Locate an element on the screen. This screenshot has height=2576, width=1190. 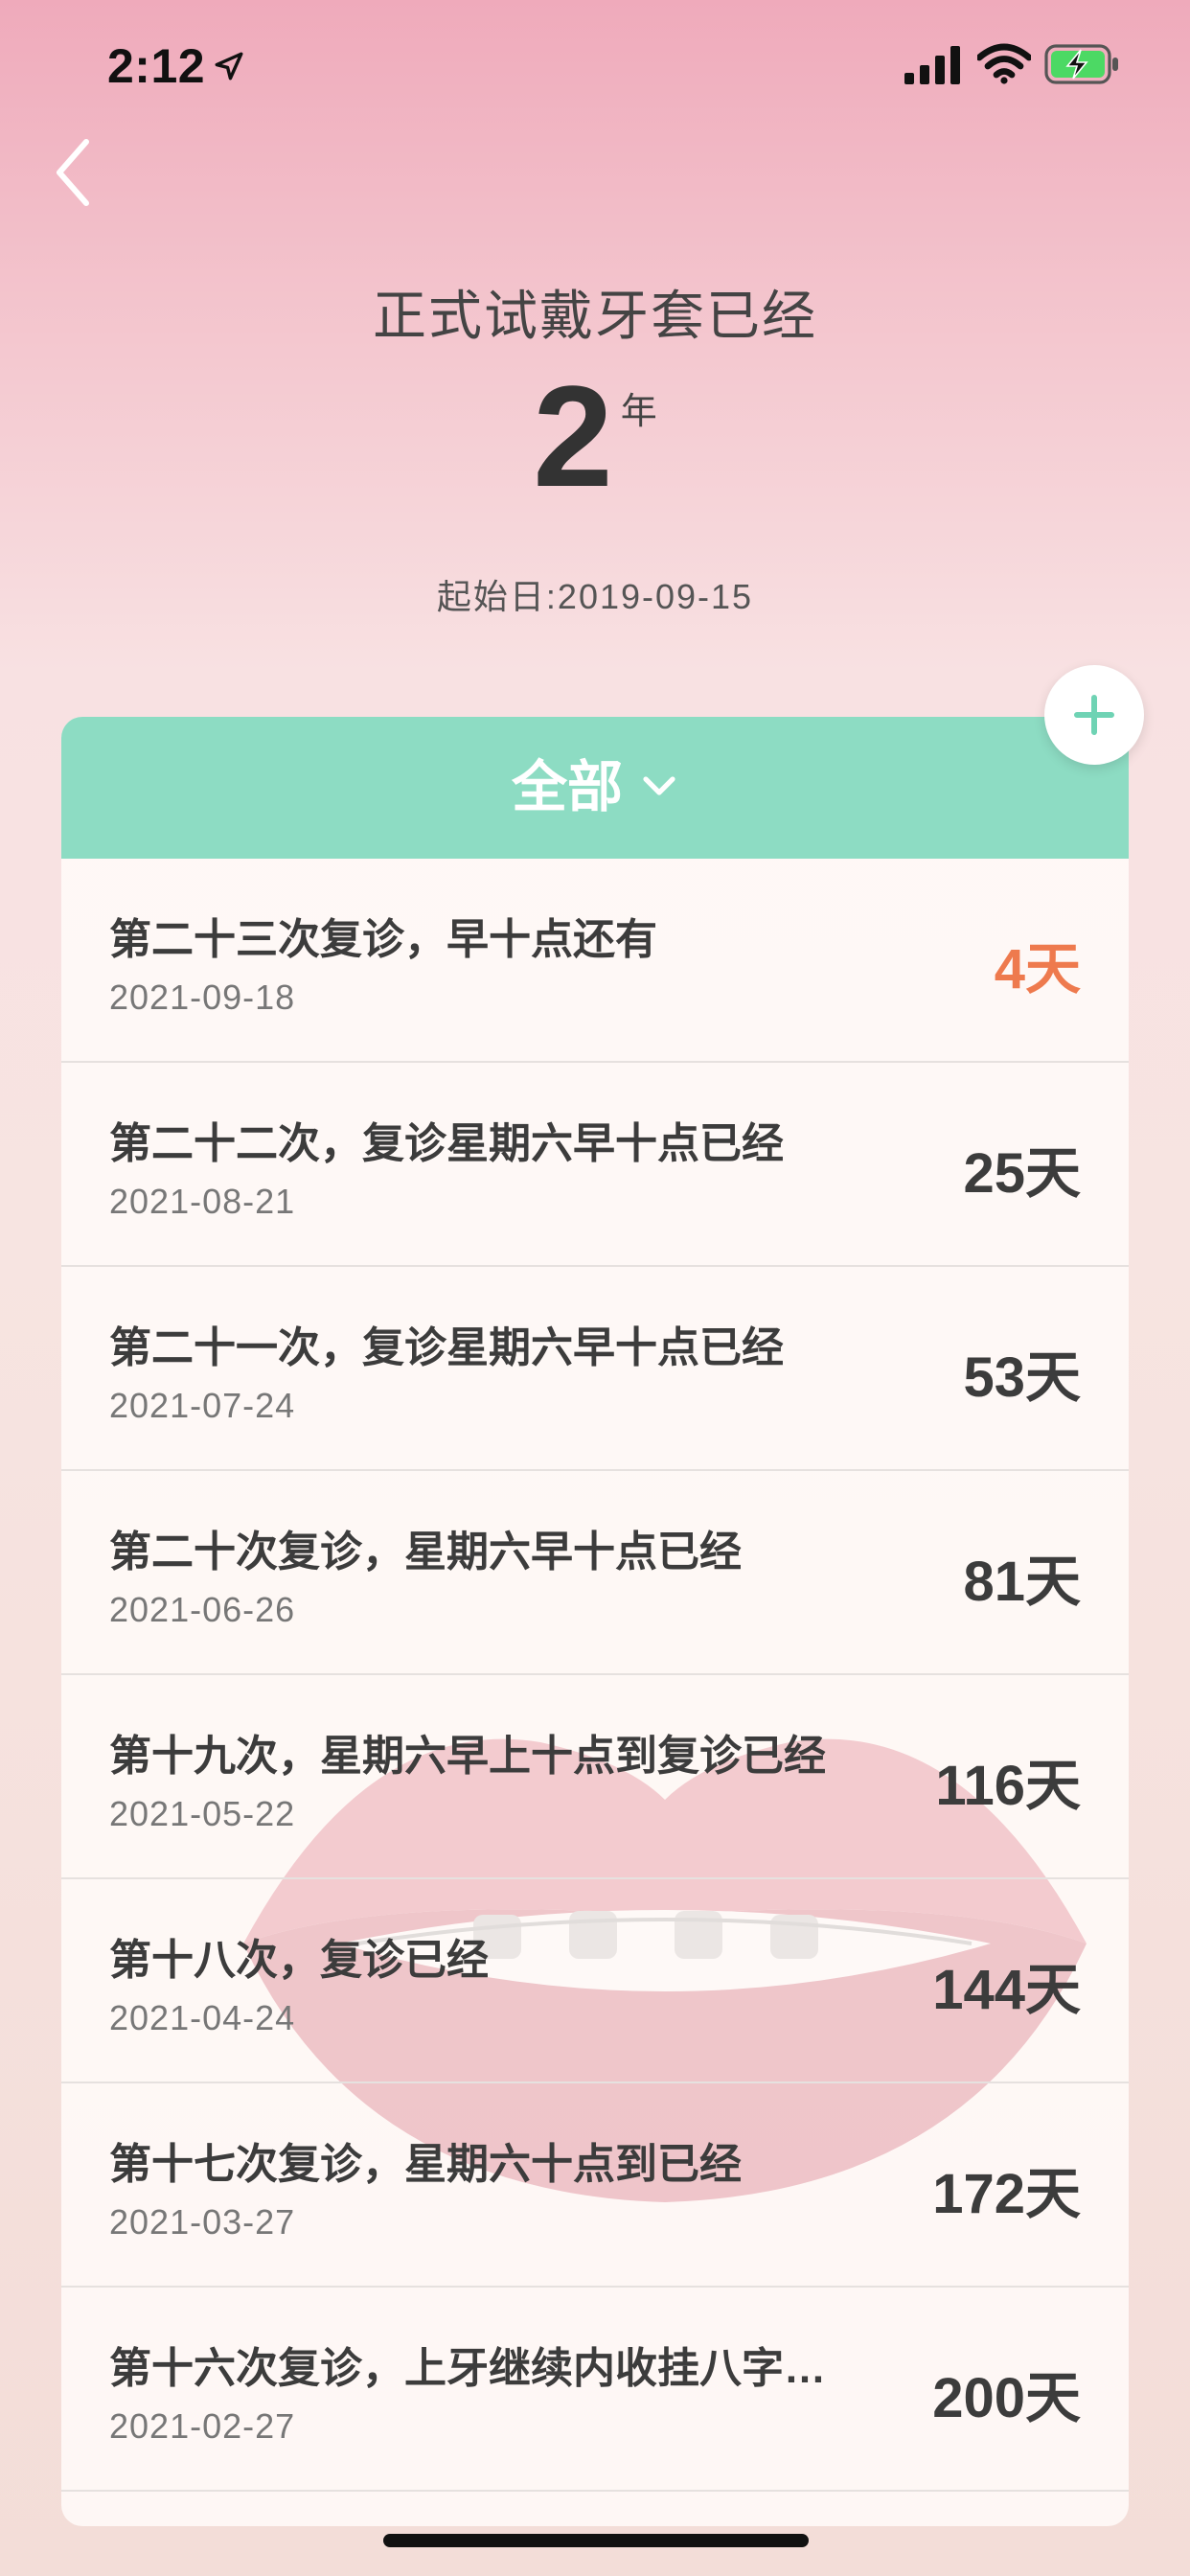
item-date: 2021-04-24 is located at coordinates (203, 2018).